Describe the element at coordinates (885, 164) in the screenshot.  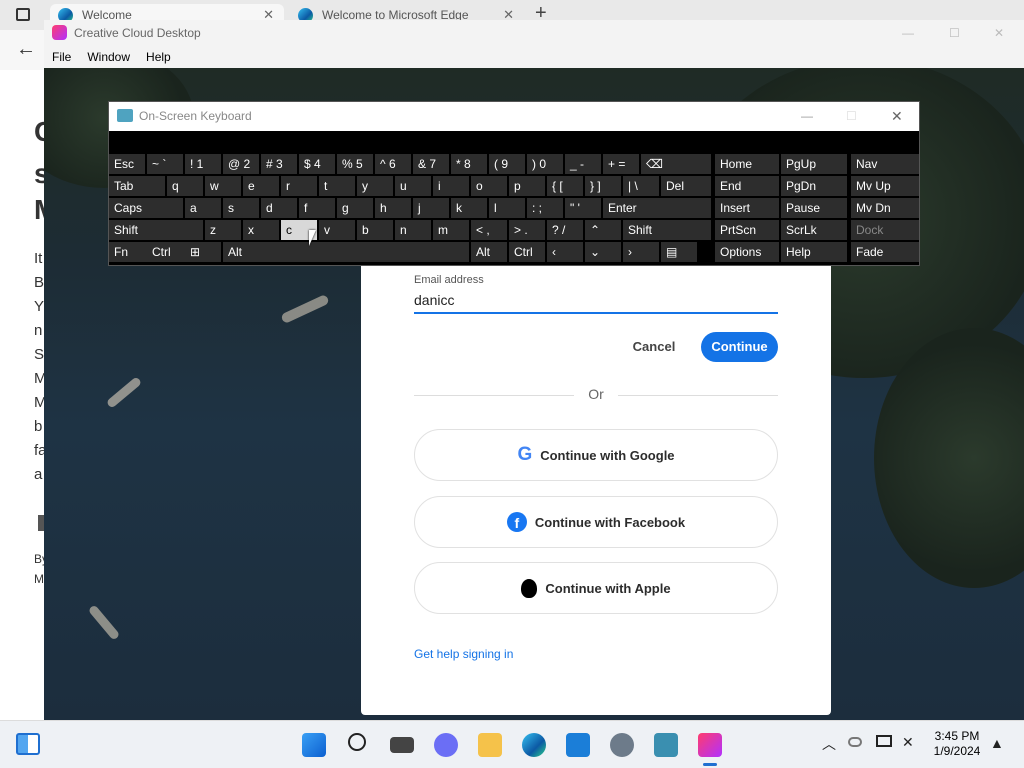
I see `osk-key: Nav` at that location.